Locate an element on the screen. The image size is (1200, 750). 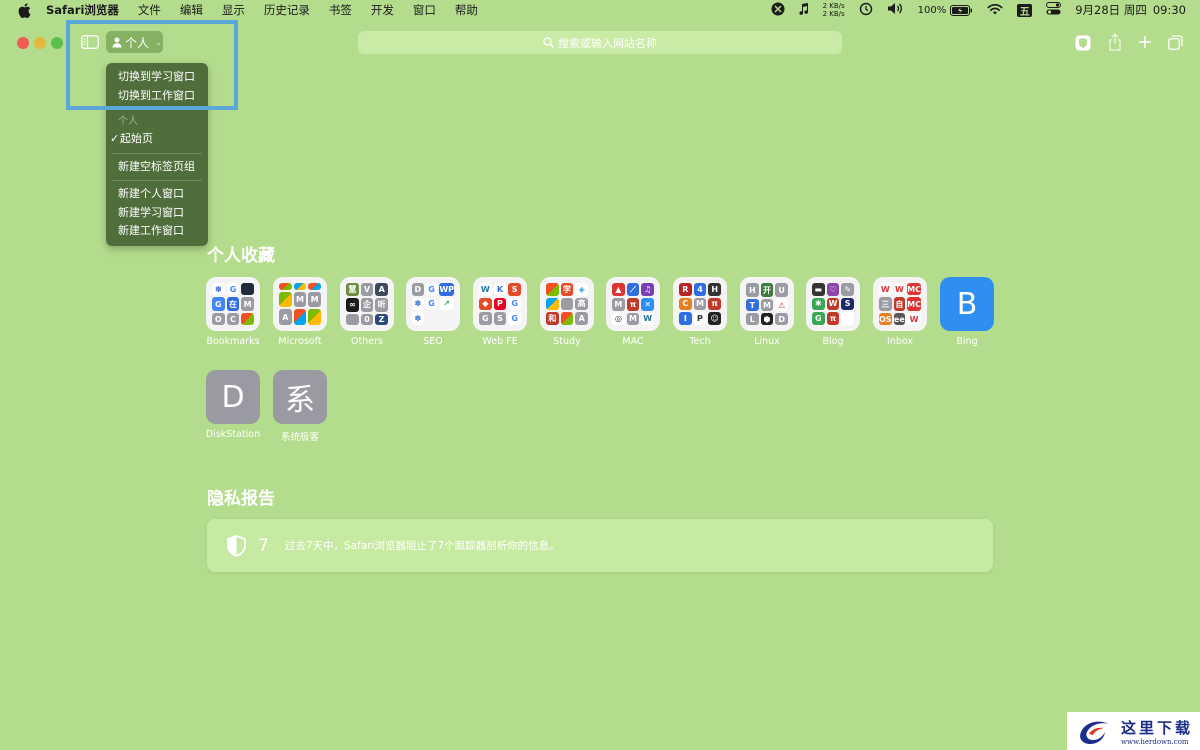
favorite-bookmarks: ✽ G G在M OC Bookmarks is located at coordinates (233, 312).